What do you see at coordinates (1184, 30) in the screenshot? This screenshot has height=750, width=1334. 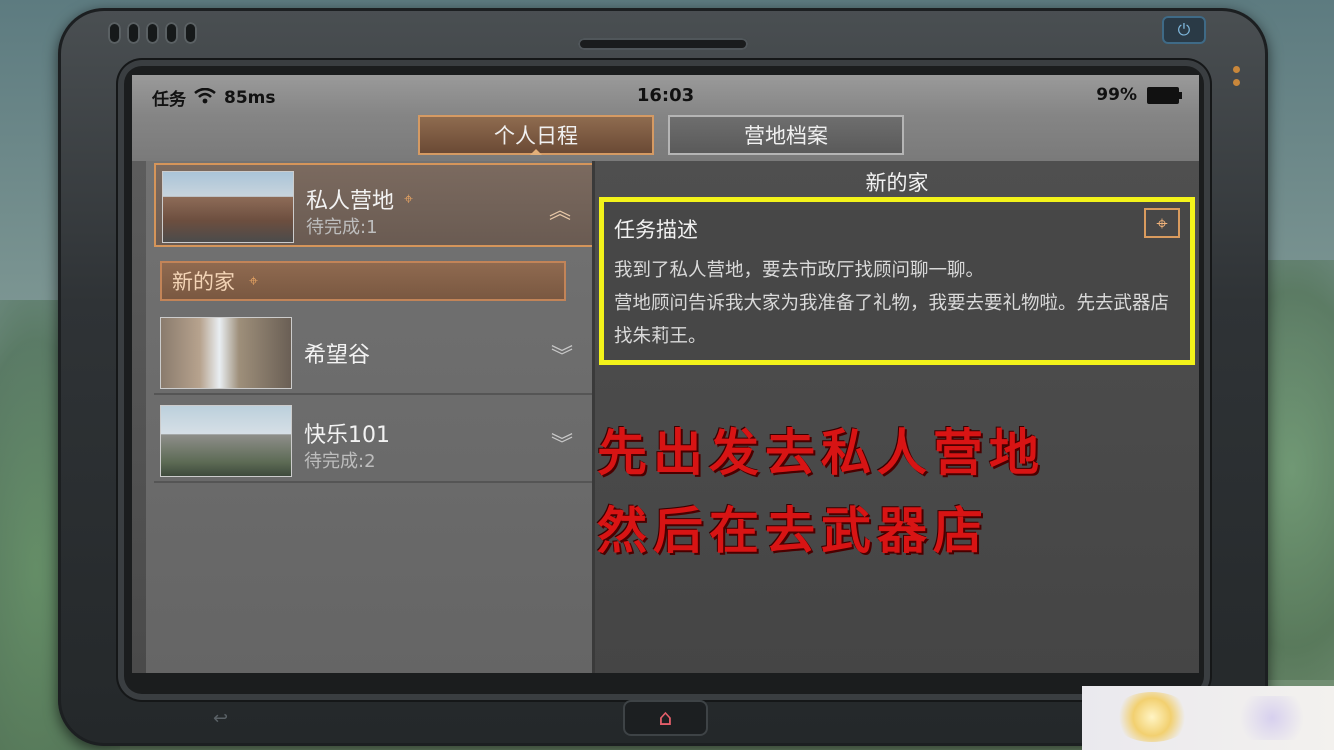 I see `power-icon: ⏻` at bounding box center [1184, 30].